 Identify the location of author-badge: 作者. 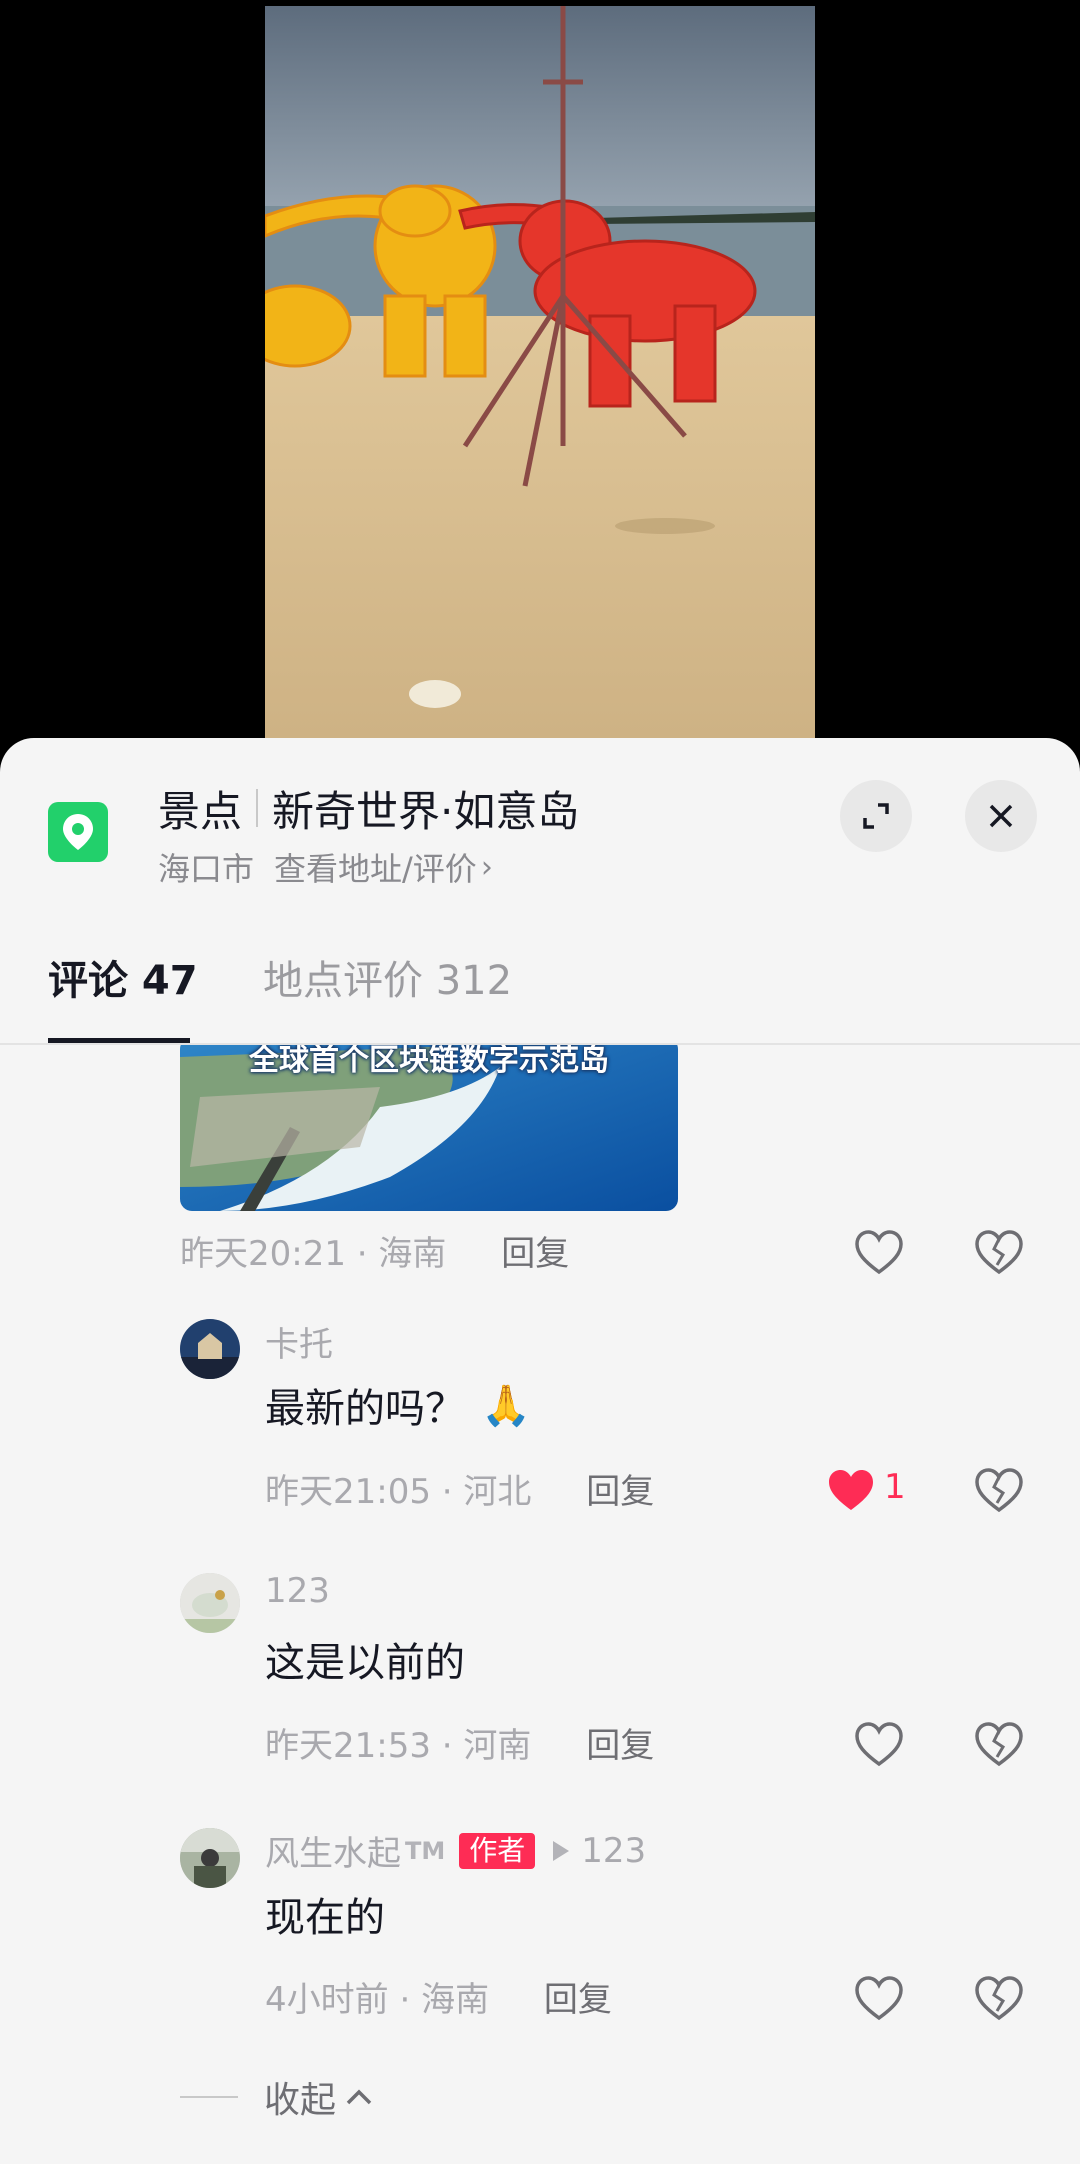
(497, 1850).